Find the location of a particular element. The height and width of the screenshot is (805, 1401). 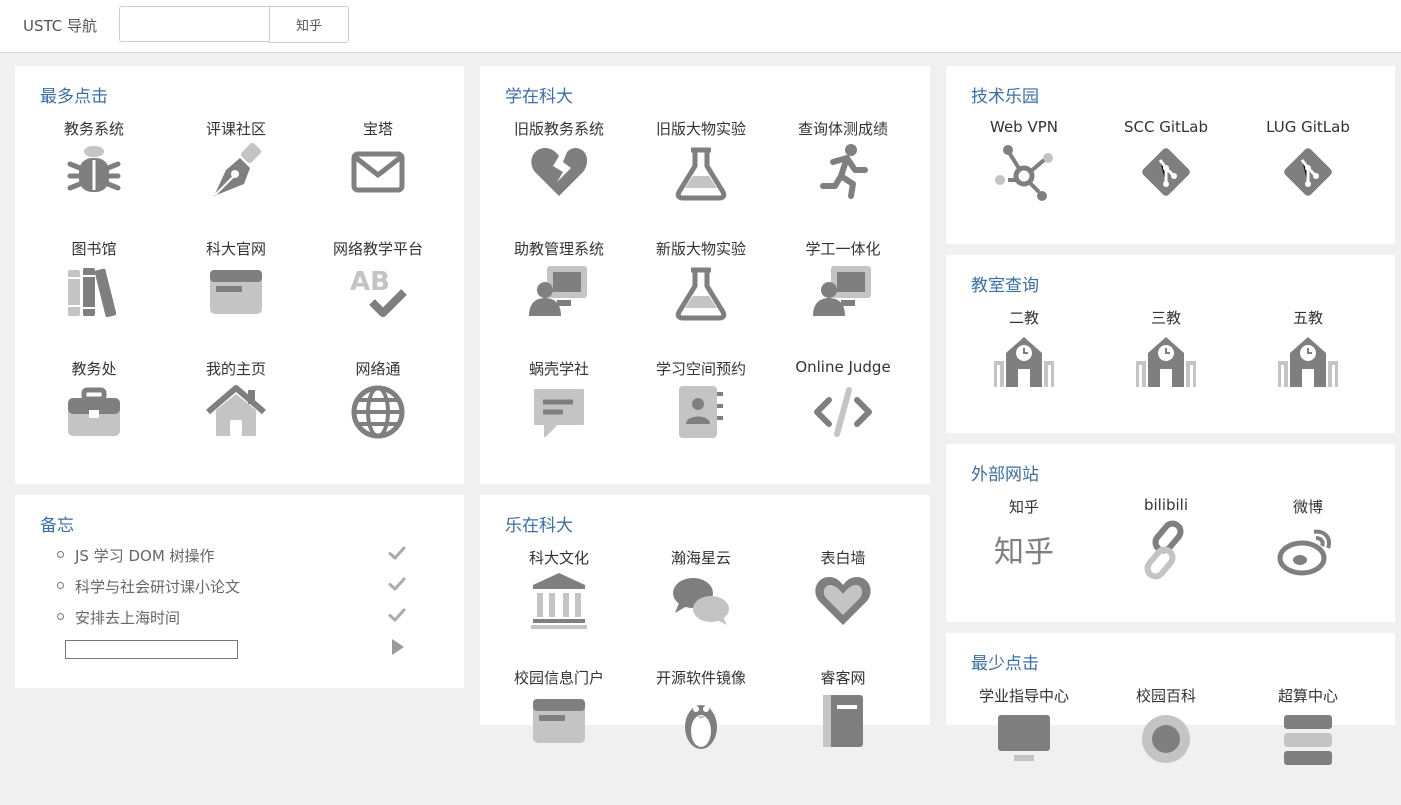

link-tile: 二教 is located at coordinates (1024, 367).